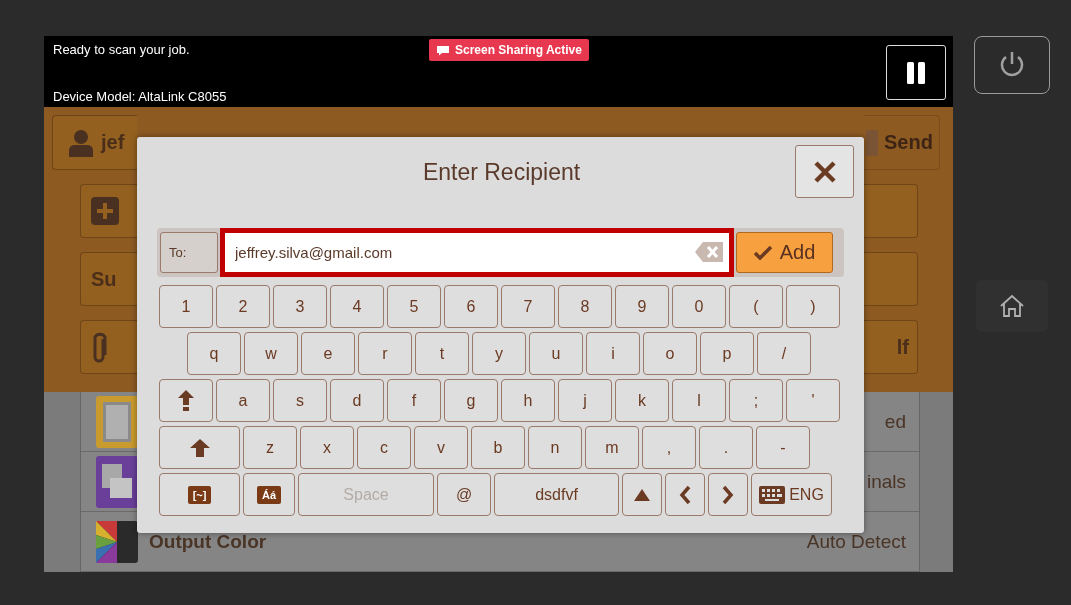 The width and height of the screenshot is (1071, 605). What do you see at coordinates (271, 353) in the screenshot?
I see `keyboard-key: w` at bounding box center [271, 353].